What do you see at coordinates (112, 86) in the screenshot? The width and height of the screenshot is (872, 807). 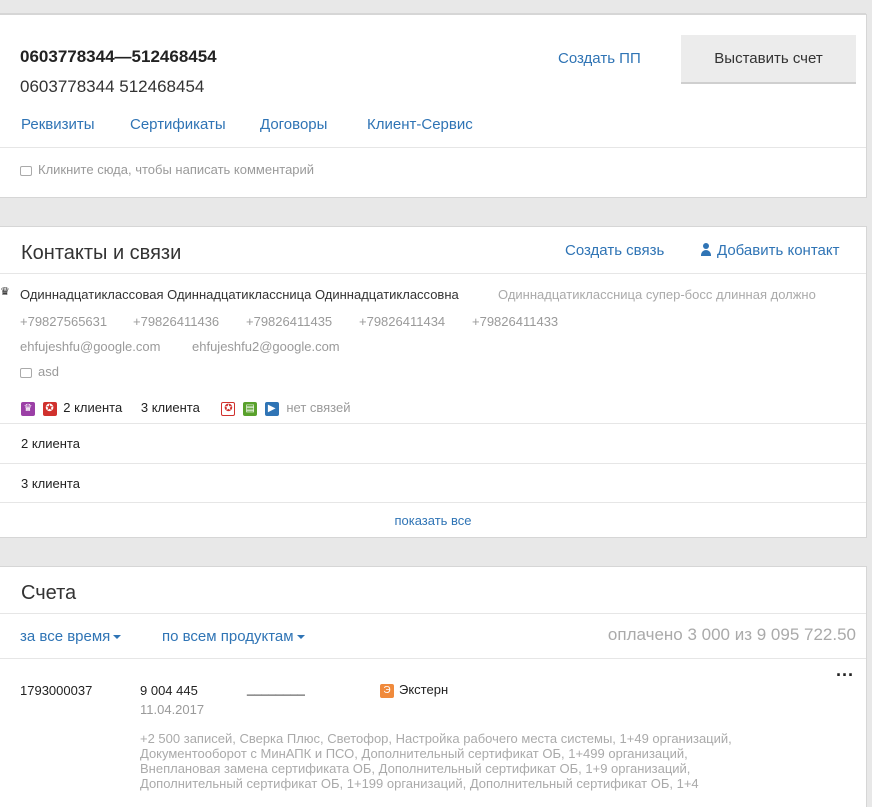 I see `account-subtitle: 0603778344 512468454` at bounding box center [112, 86].